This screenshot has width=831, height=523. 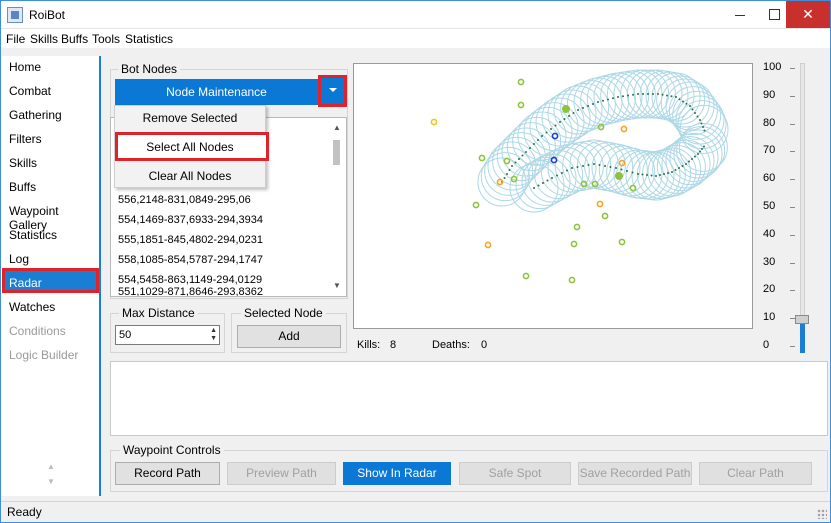 What do you see at coordinates (336, 152) in the screenshot?
I see `scroll-thumb` at bounding box center [336, 152].